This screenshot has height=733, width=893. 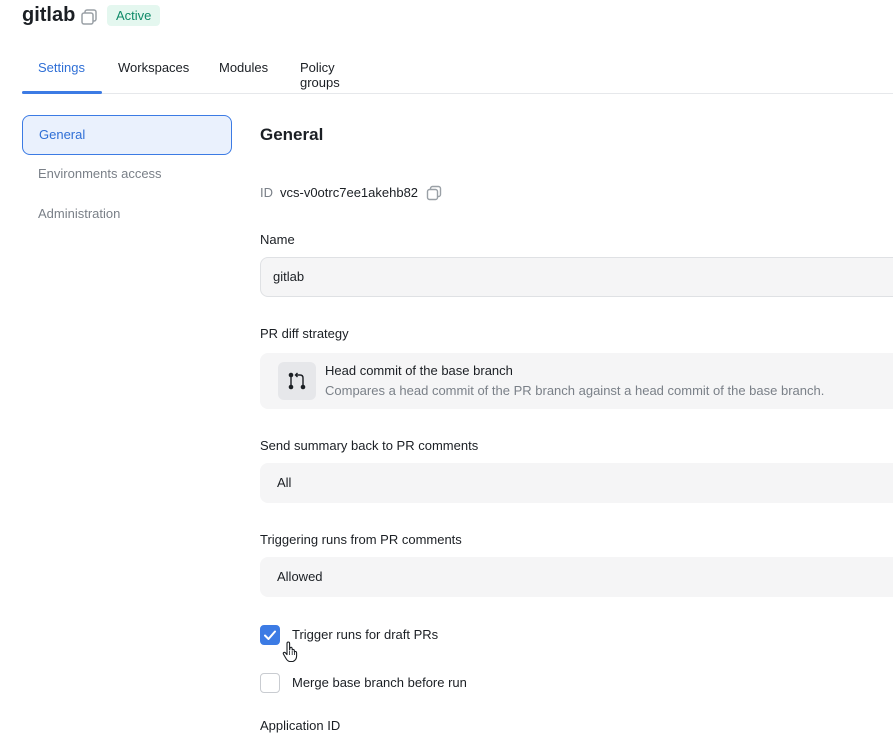 What do you see at coordinates (134, 15) in the screenshot?
I see `status-badge: Active` at bounding box center [134, 15].